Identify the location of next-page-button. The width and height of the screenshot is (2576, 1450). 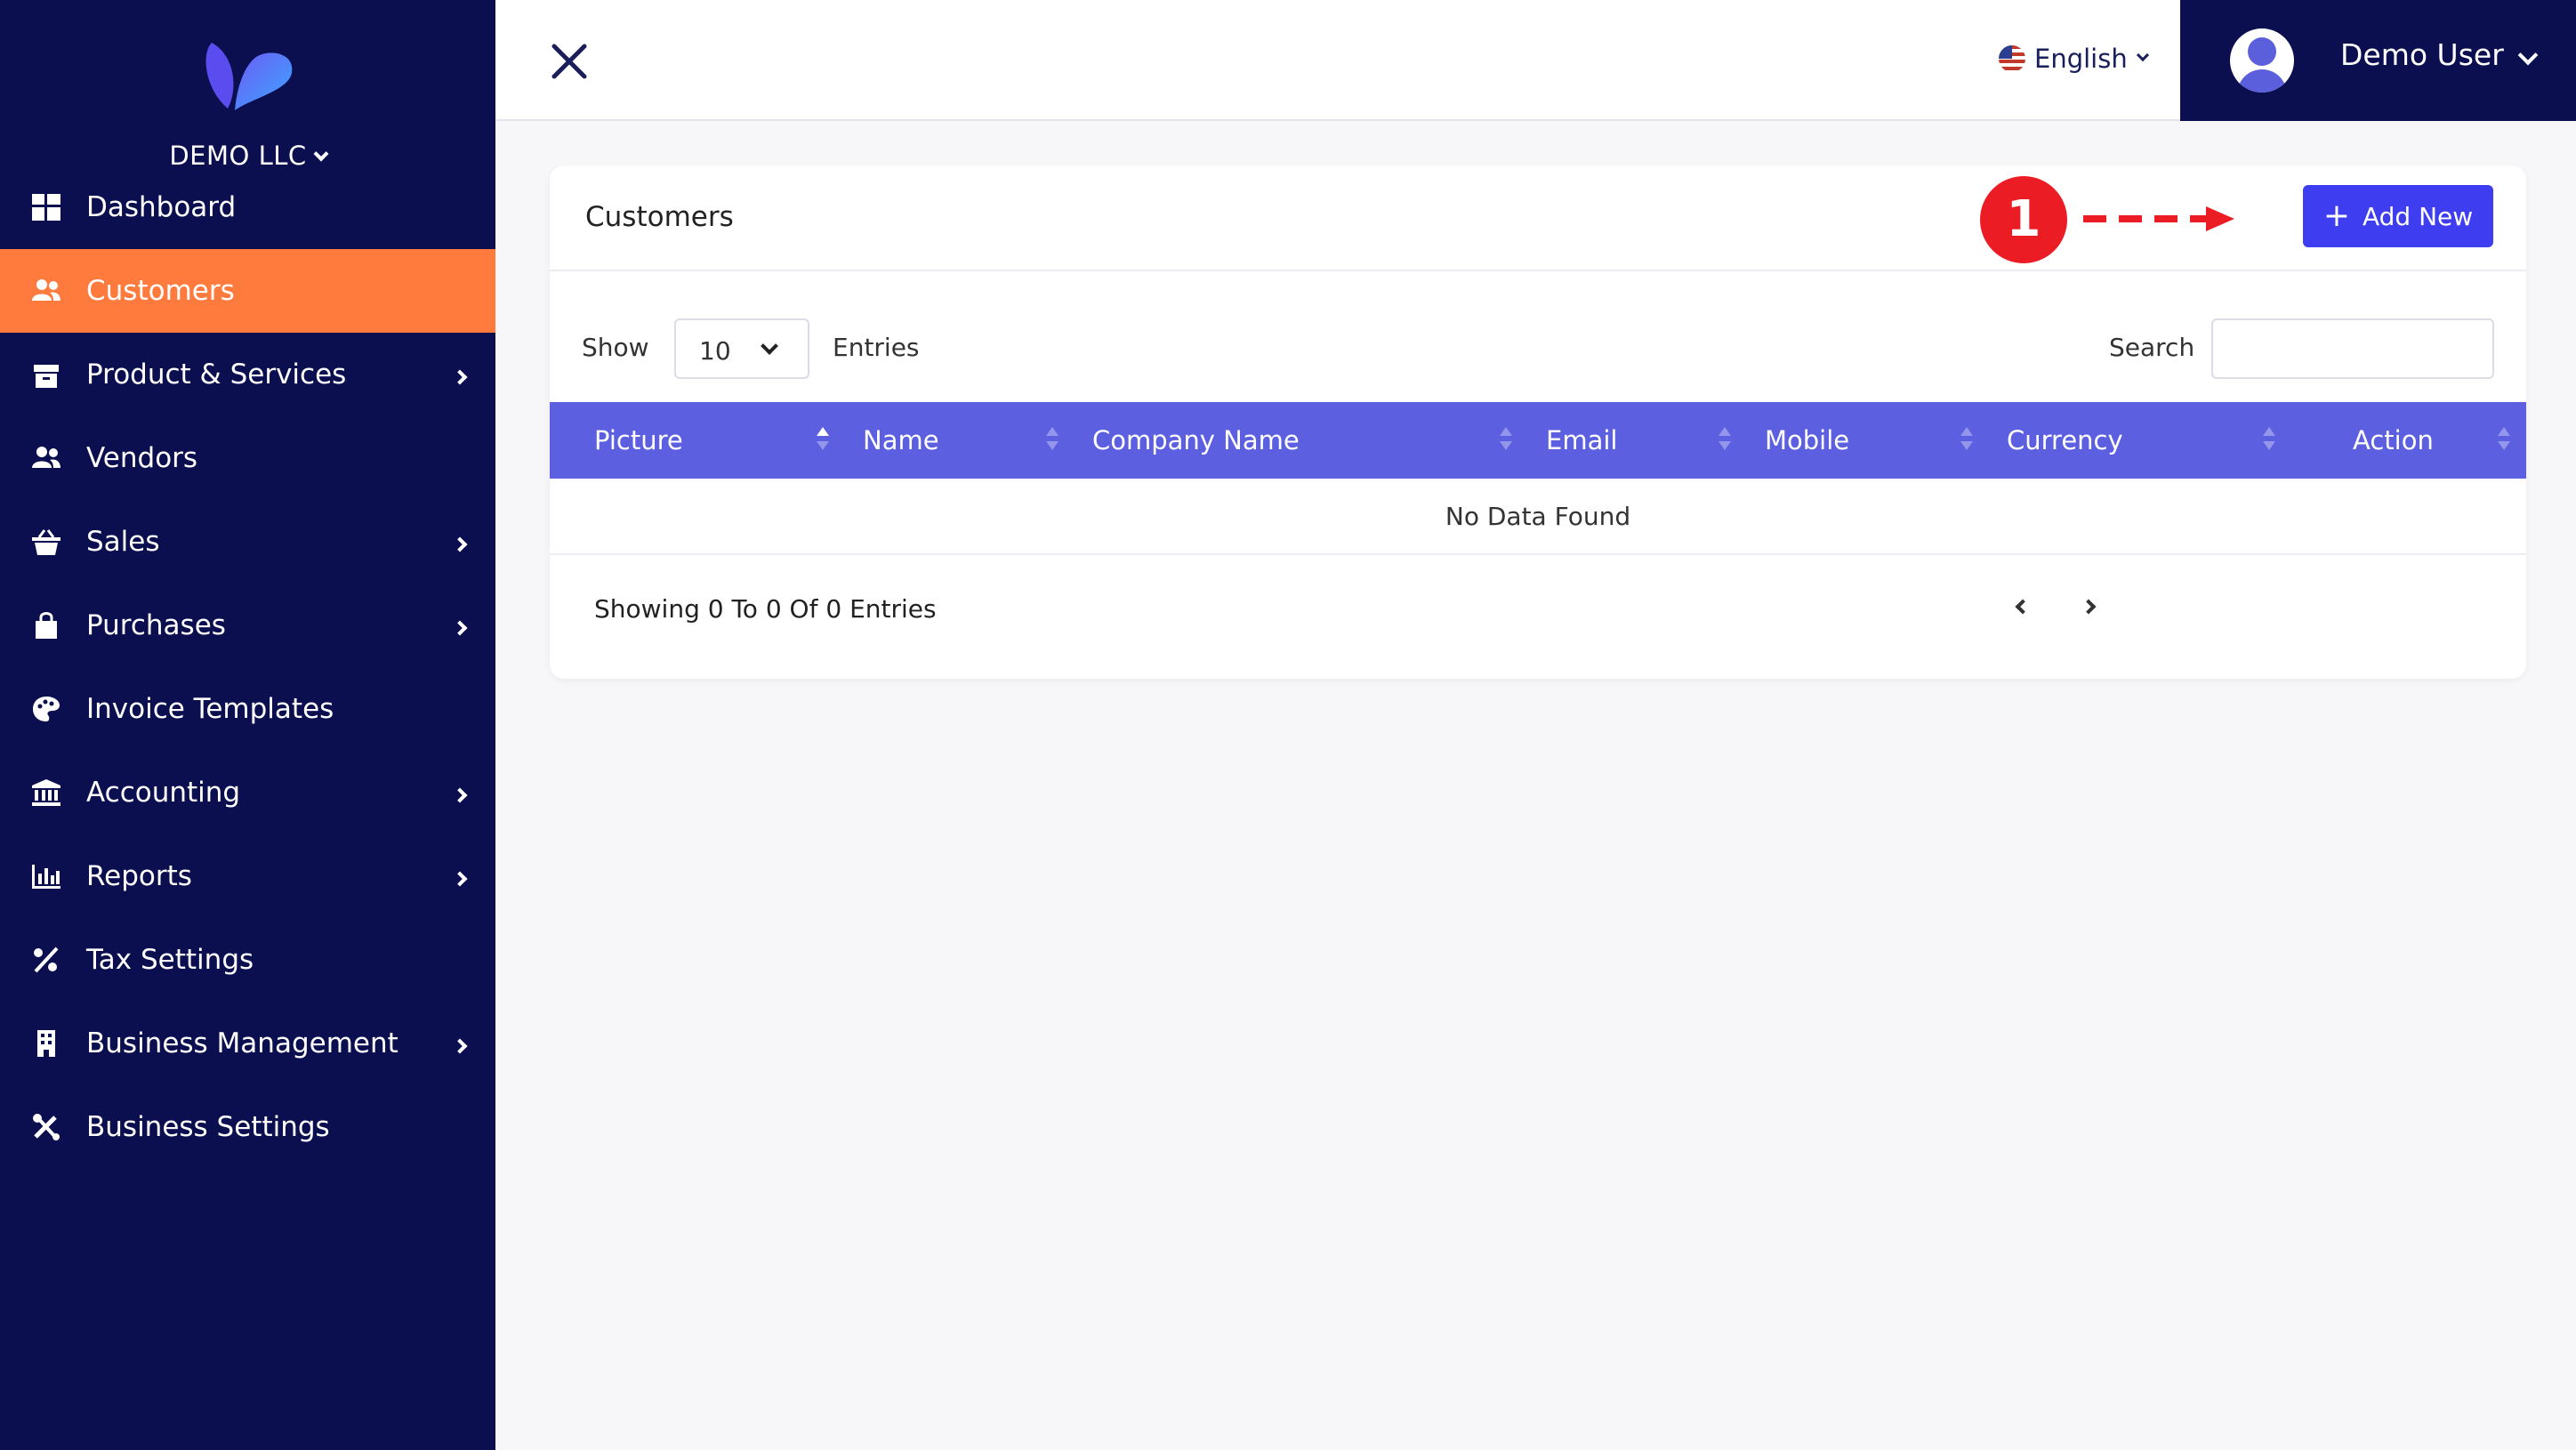
(2092, 606).